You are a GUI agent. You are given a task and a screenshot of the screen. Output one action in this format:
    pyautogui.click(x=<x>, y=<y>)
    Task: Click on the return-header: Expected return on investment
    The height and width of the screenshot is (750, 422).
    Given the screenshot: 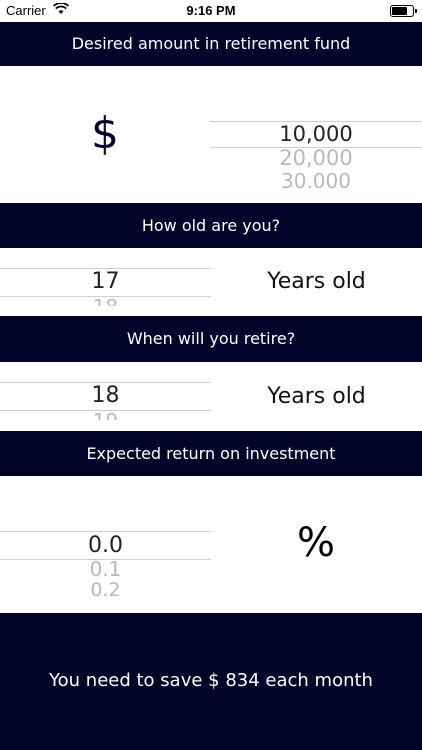 What is the action you would take?
    pyautogui.click(x=211, y=453)
    